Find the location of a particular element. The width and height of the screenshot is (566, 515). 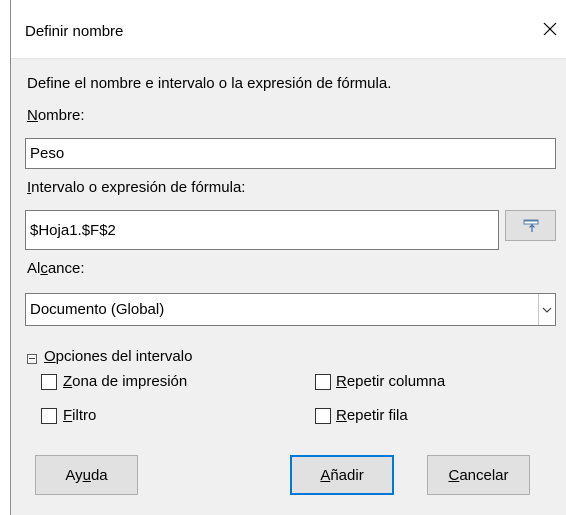

dropdown-arrow is located at coordinates (546, 309).